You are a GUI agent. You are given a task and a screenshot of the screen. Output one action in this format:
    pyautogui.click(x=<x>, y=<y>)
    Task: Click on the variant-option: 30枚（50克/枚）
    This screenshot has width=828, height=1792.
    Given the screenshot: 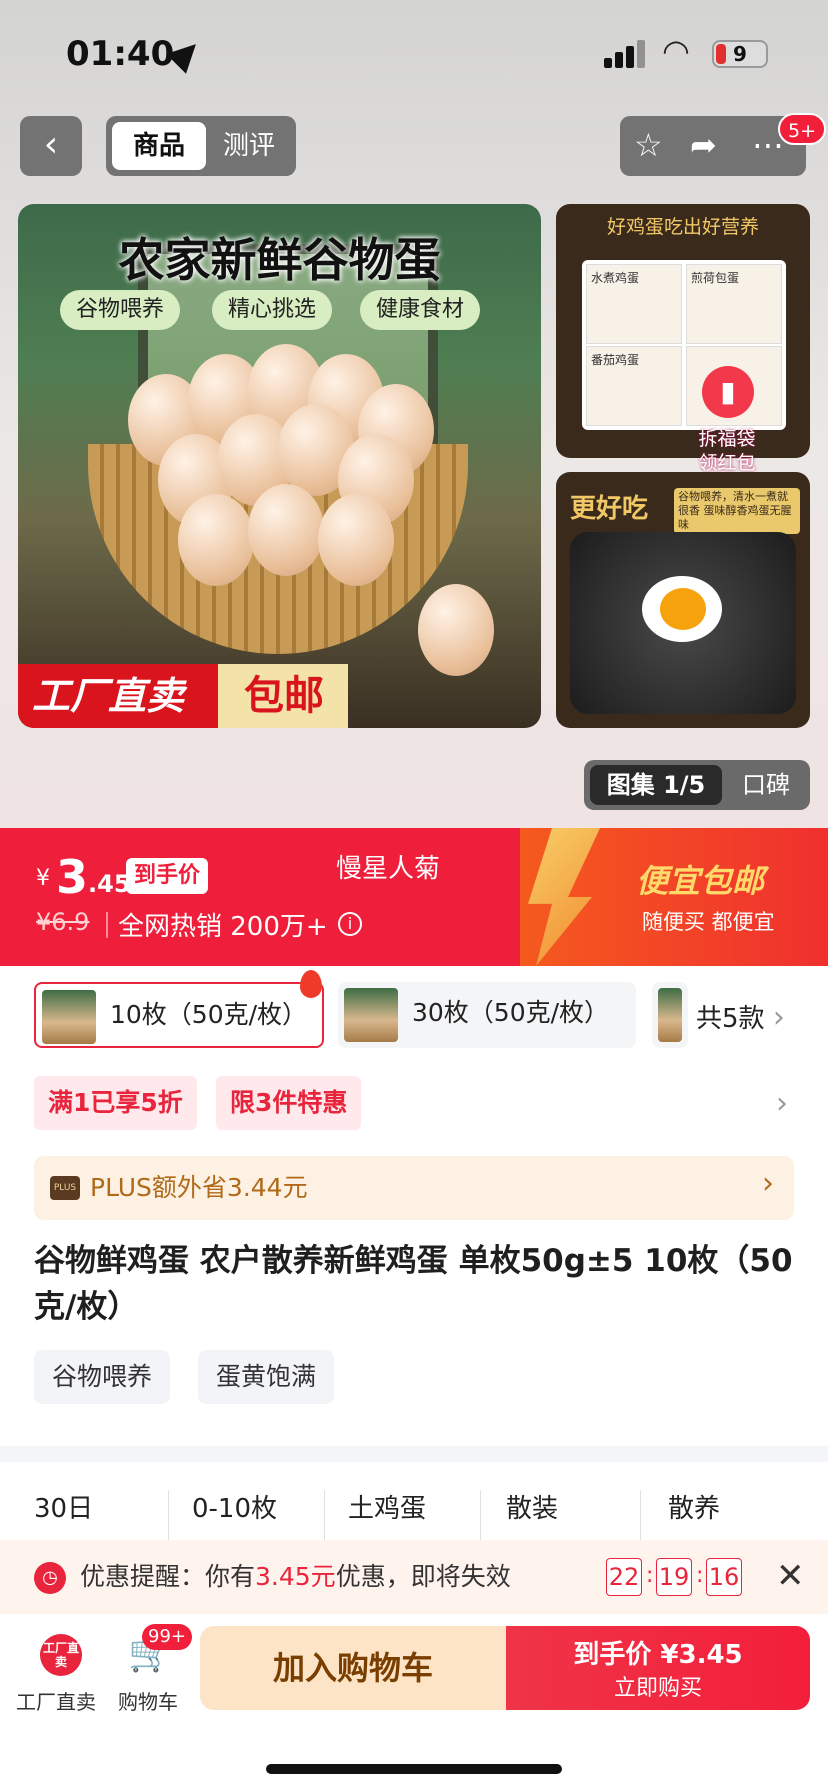 What is the action you would take?
    pyautogui.click(x=487, y=1015)
    